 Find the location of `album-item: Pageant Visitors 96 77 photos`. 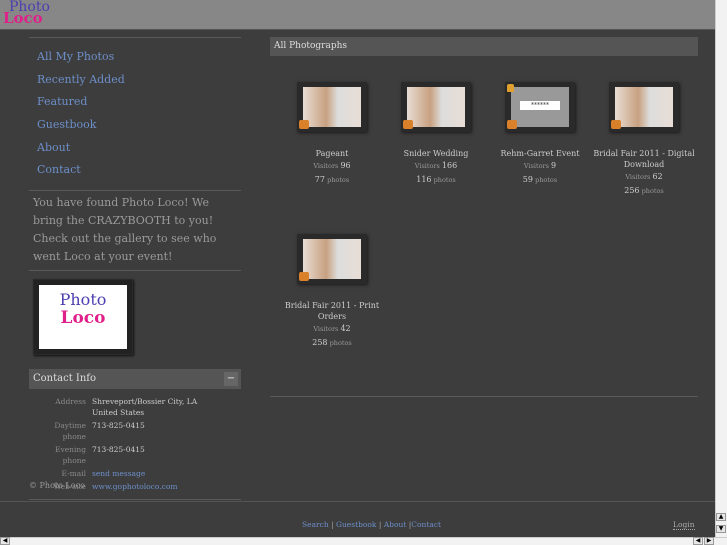

album-item: Pageant Visitors 96 77 photos is located at coordinates (332, 152).